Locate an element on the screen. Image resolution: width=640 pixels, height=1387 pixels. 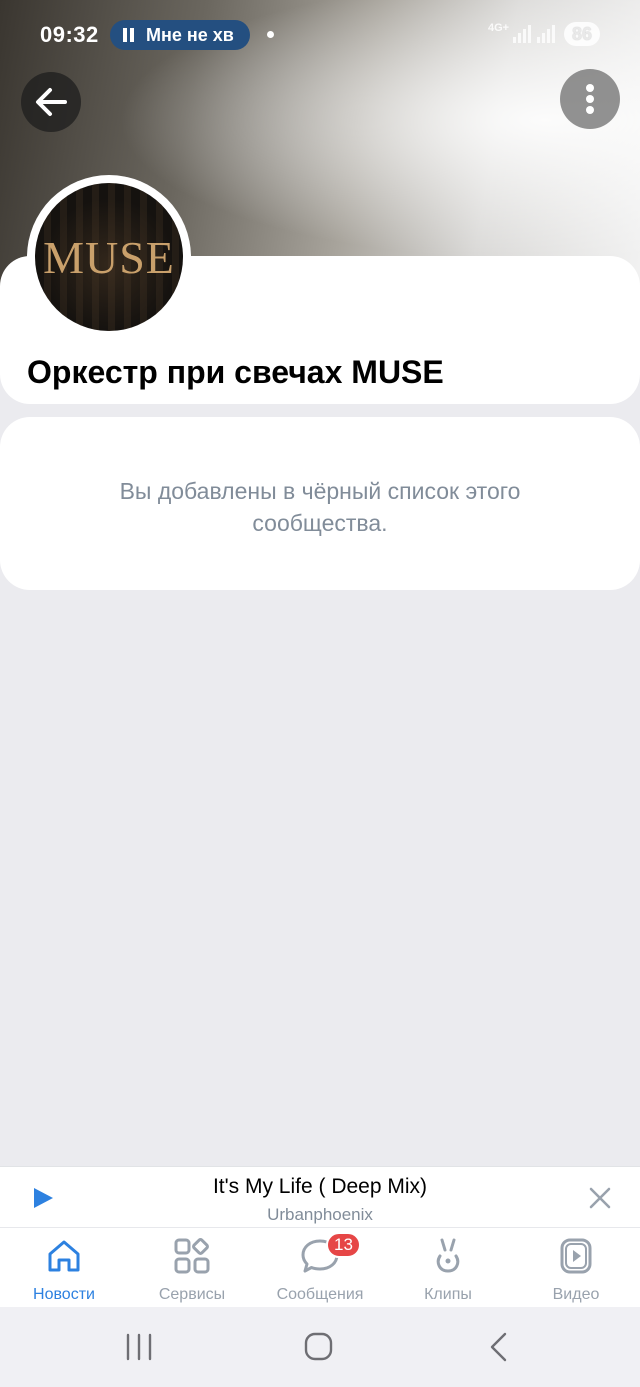
system-nav-bar is located at coordinates (320, 1347).